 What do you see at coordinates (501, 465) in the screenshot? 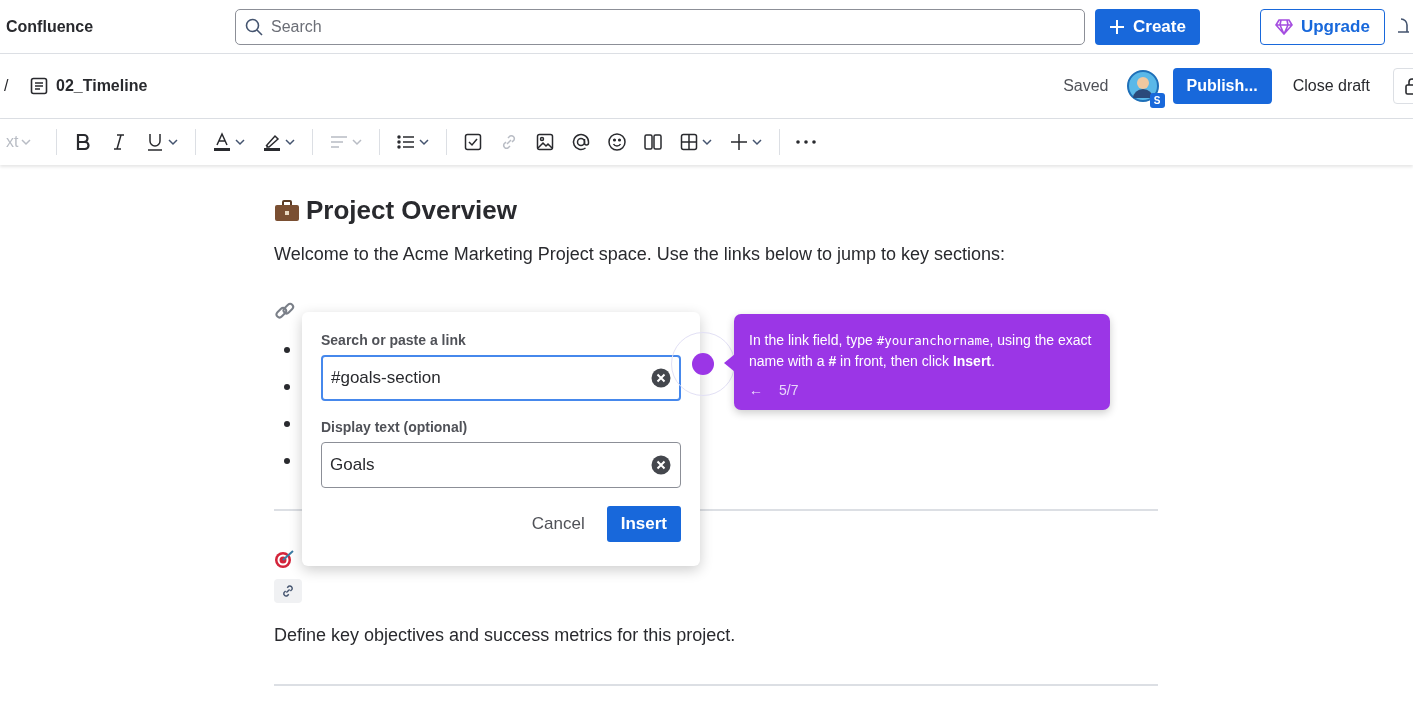
I see `display-text-field: Goals` at bounding box center [501, 465].